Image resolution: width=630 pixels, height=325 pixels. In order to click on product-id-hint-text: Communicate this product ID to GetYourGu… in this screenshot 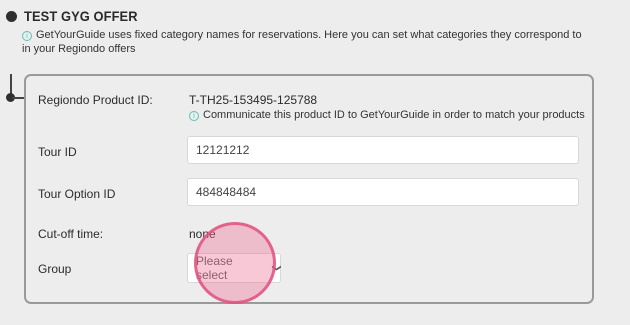, I will do `click(394, 115)`.